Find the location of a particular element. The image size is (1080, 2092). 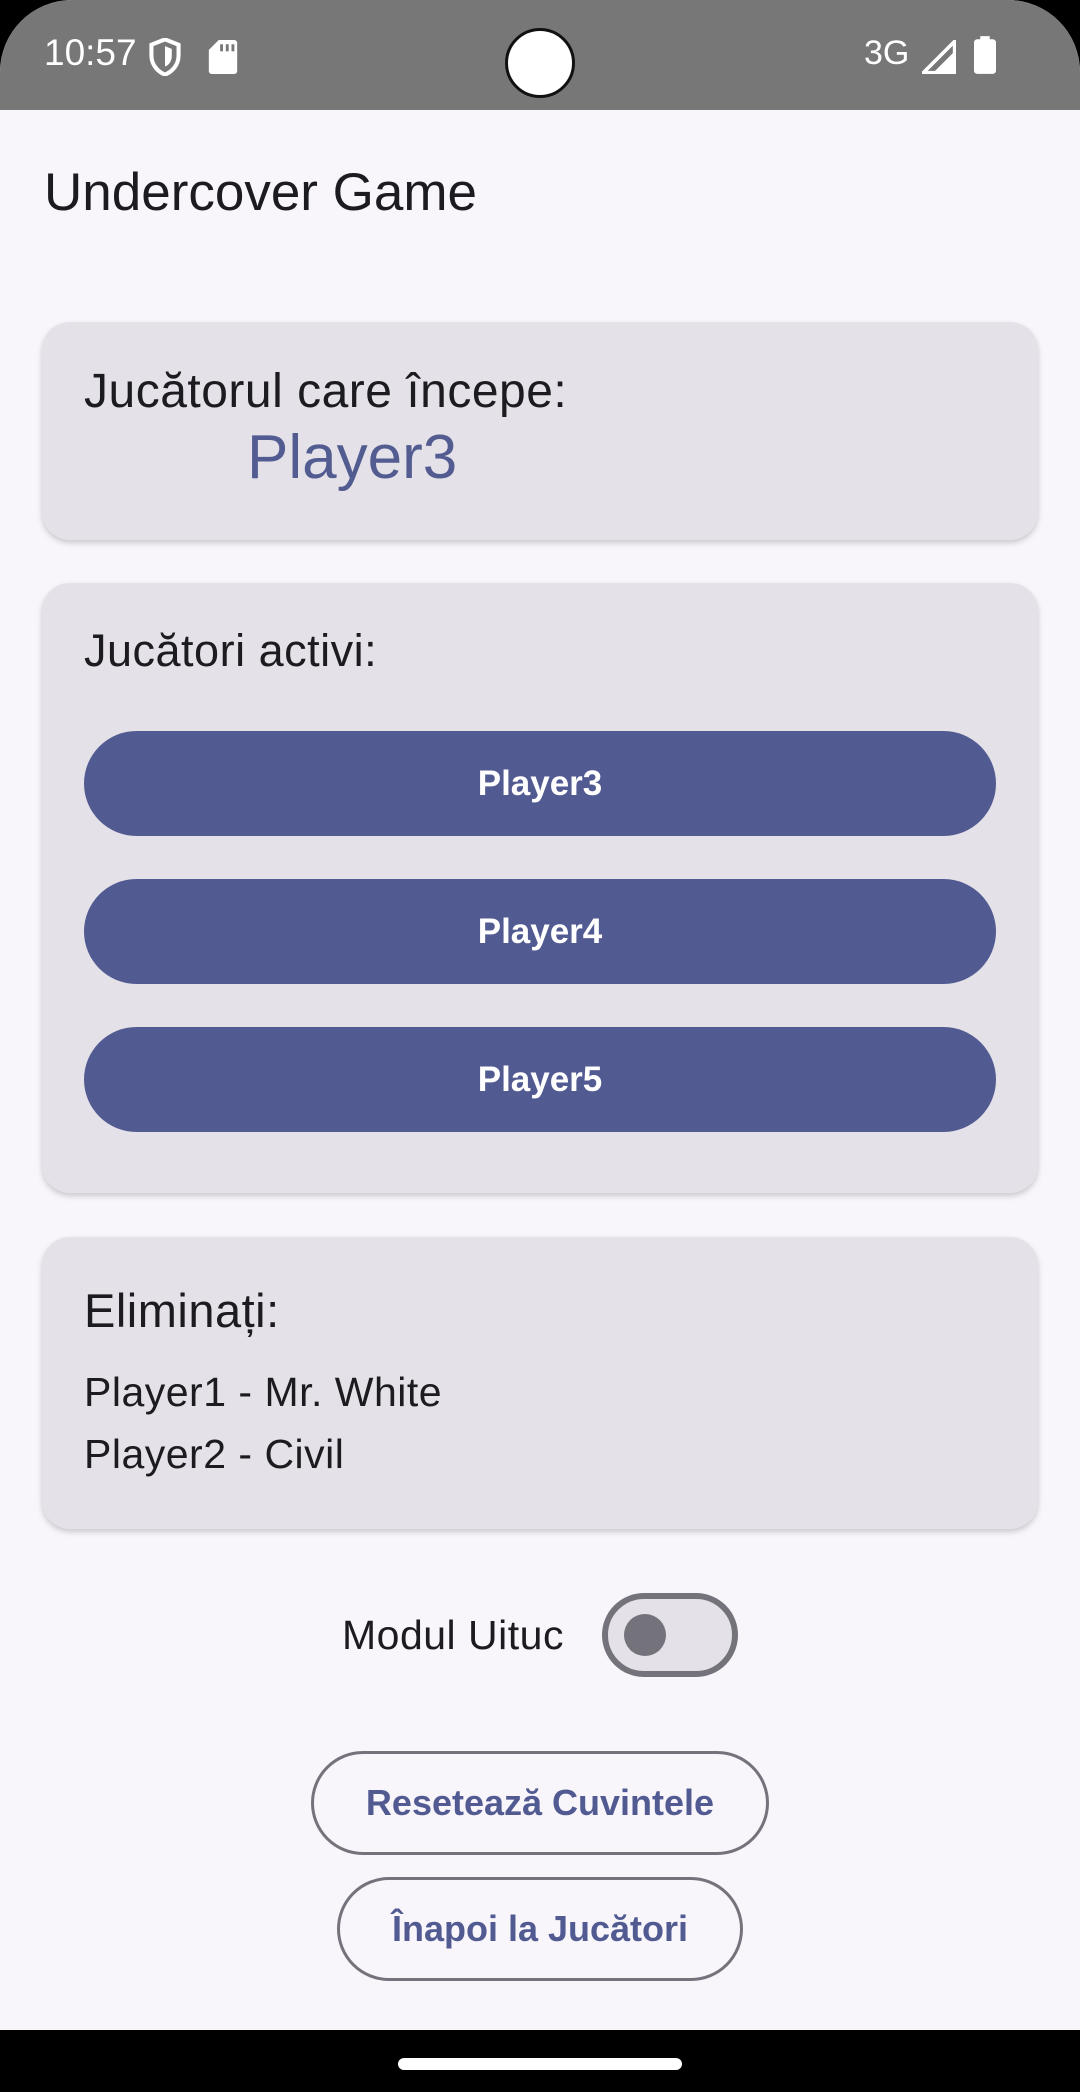

starting-player-label: Jucătorul care începe: is located at coordinates (326, 391).